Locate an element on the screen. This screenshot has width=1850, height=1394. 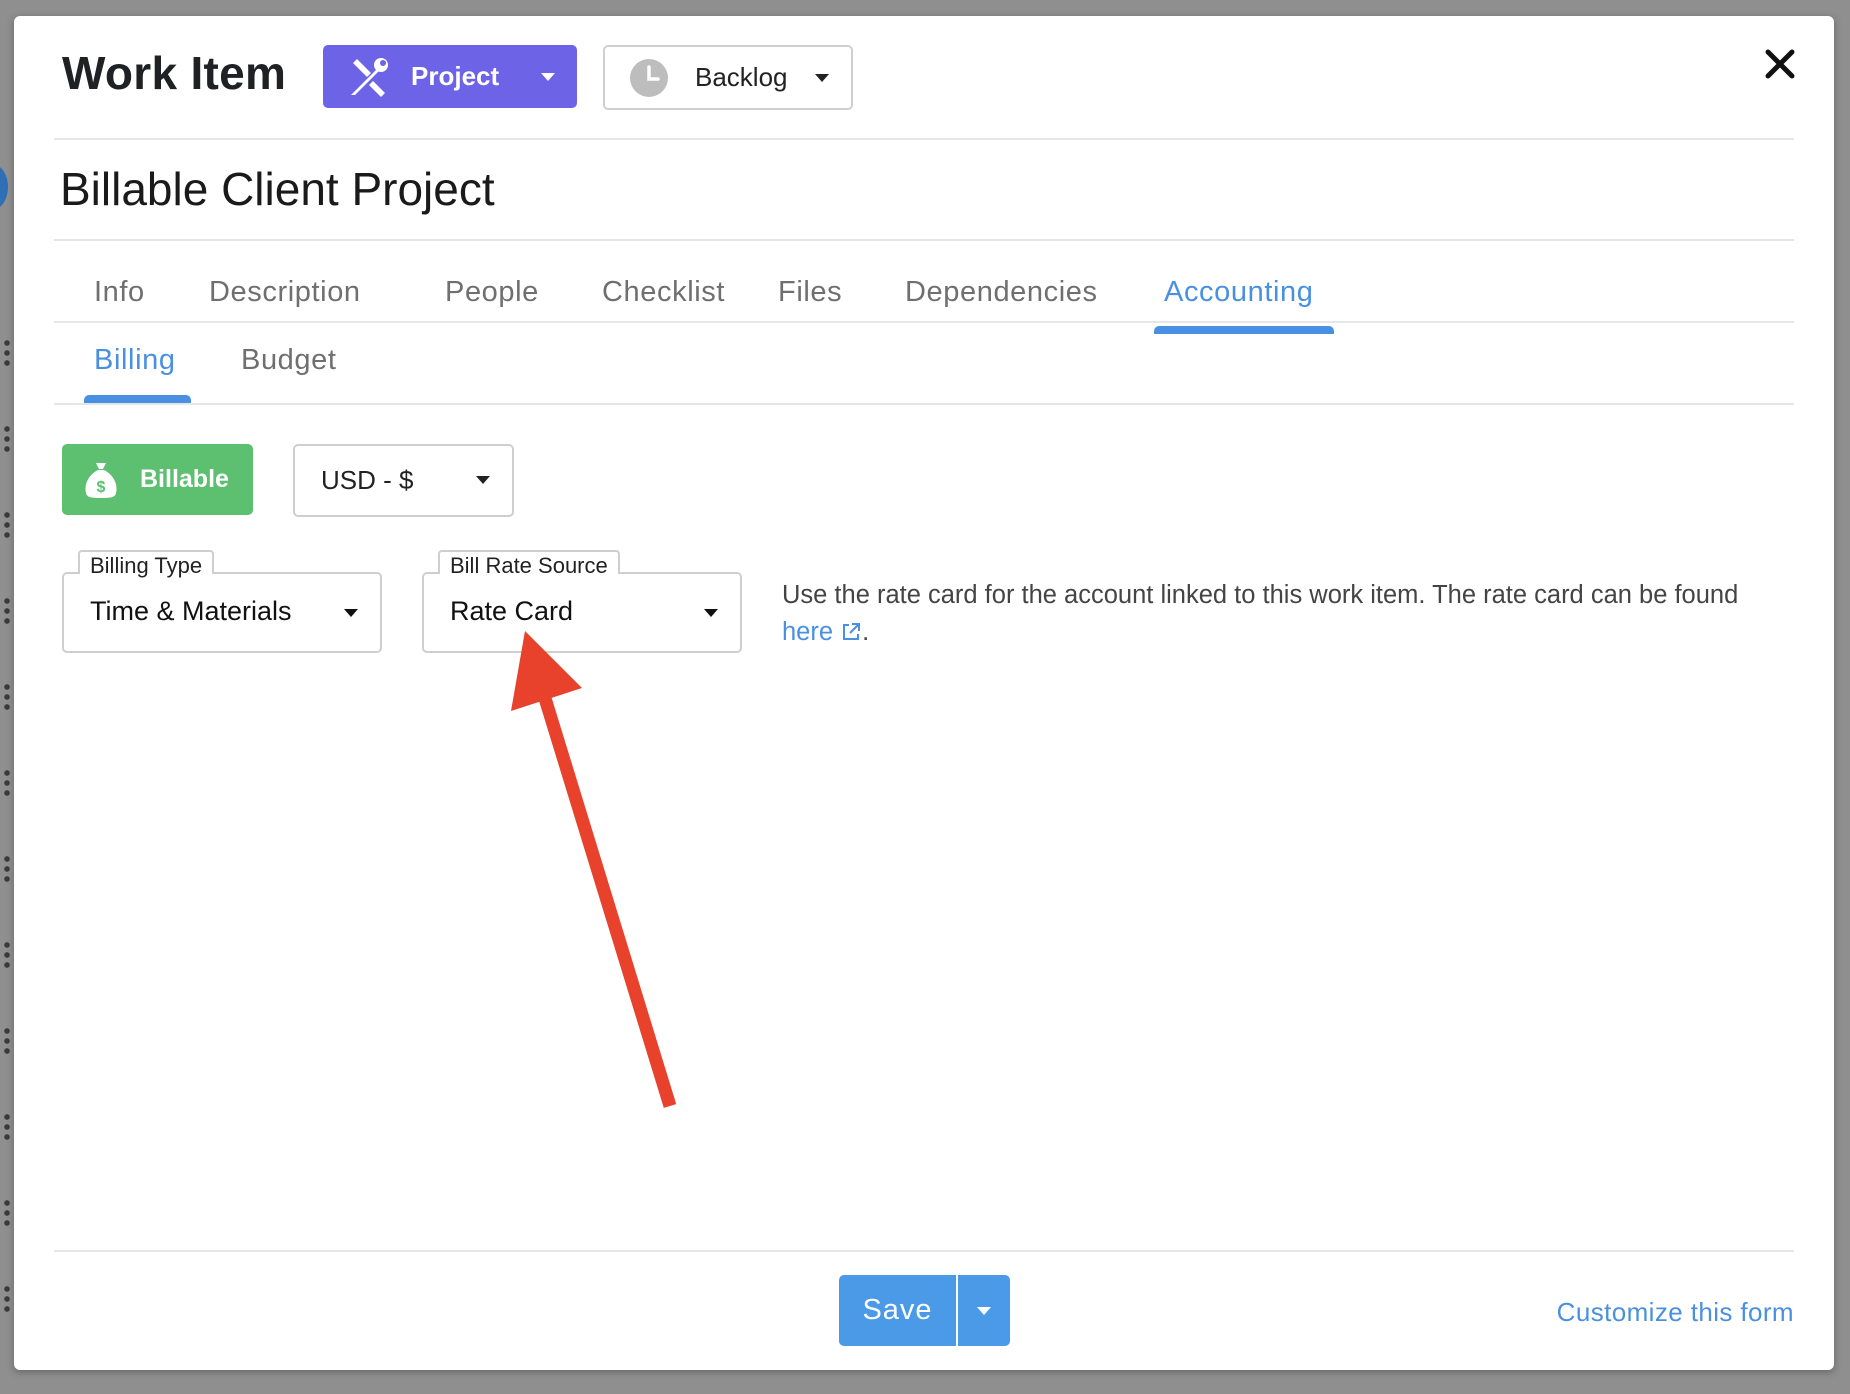
customize-form-link: Customize this form is located at coordinates (1675, 1312).